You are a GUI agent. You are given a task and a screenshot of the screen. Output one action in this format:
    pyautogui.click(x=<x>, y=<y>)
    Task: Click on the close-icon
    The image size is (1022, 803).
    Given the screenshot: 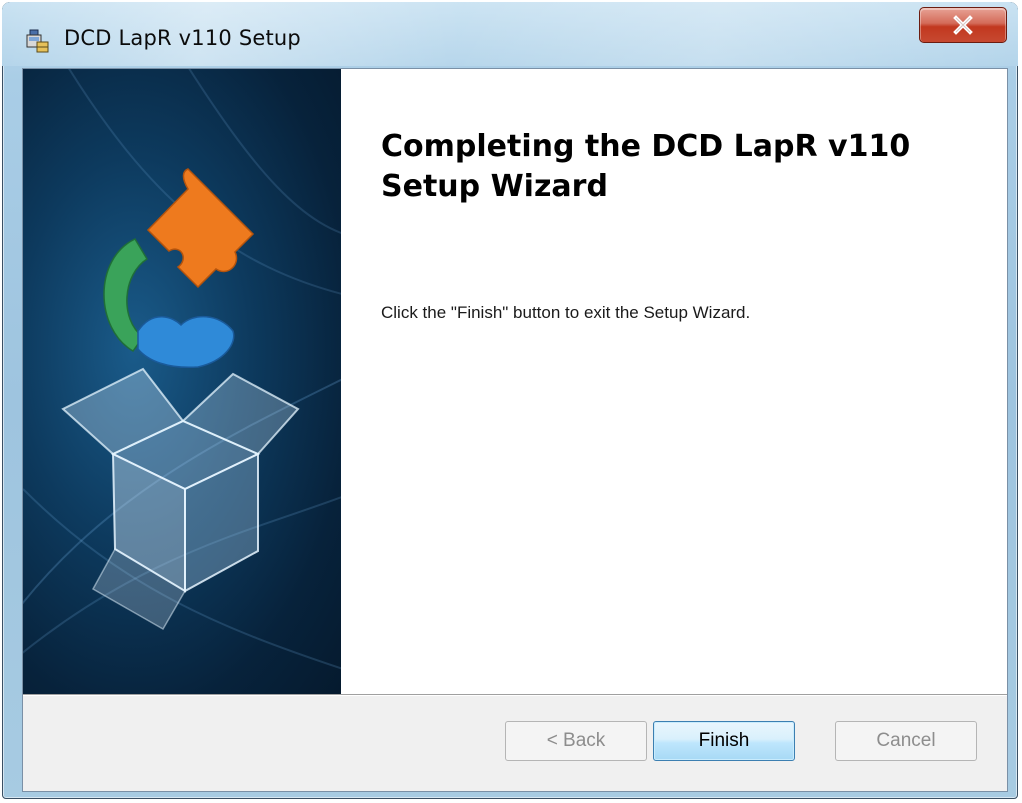 What is the action you would take?
    pyautogui.click(x=963, y=25)
    